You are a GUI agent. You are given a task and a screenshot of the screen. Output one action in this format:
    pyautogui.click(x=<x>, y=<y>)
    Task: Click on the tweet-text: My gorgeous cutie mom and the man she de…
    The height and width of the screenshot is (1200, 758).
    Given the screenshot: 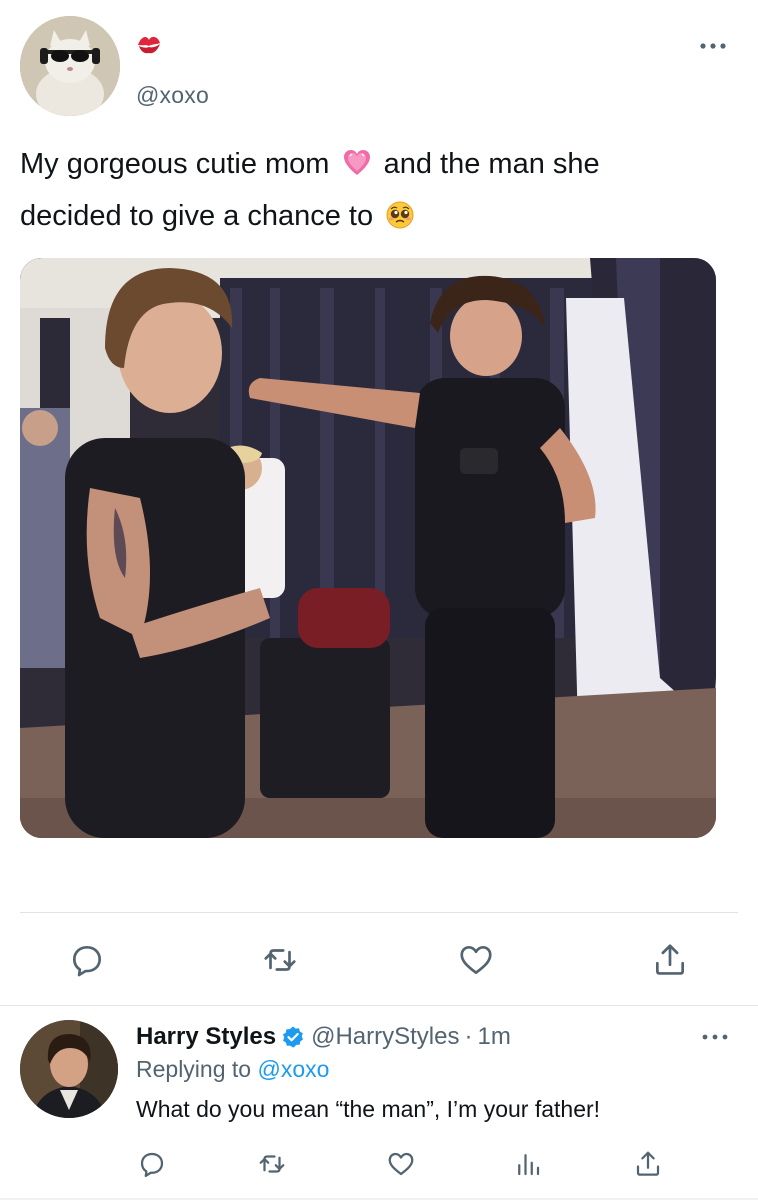 What is the action you would take?
    pyautogui.click(x=370, y=190)
    